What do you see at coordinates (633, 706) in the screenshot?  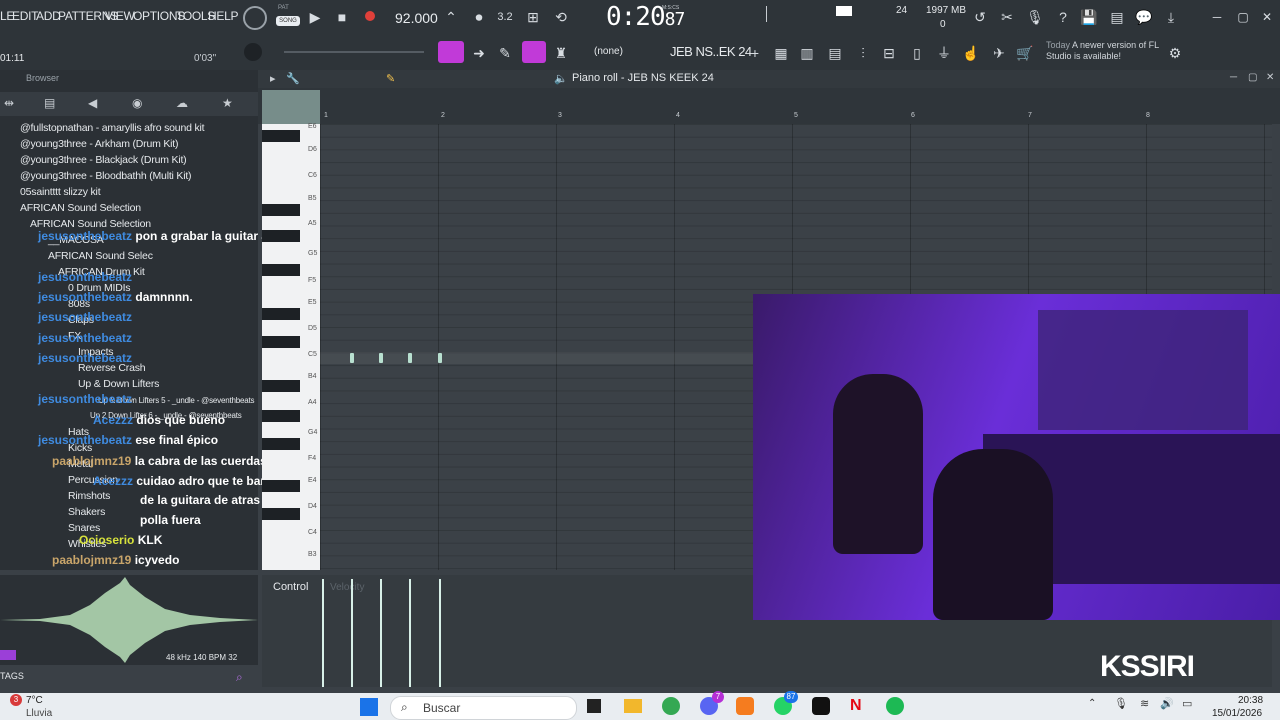 I see `file-explorer-icon` at bounding box center [633, 706].